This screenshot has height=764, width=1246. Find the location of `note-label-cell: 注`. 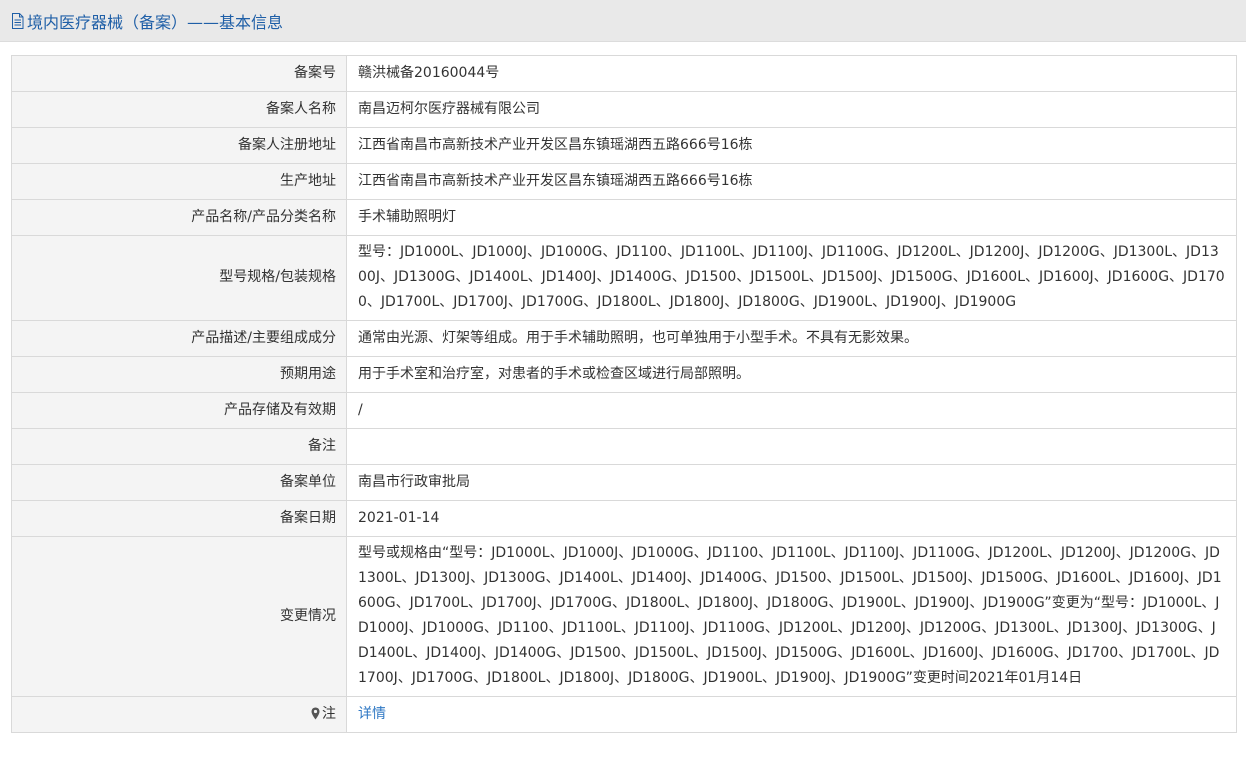

note-label-cell: 注 is located at coordinates (179, 714).